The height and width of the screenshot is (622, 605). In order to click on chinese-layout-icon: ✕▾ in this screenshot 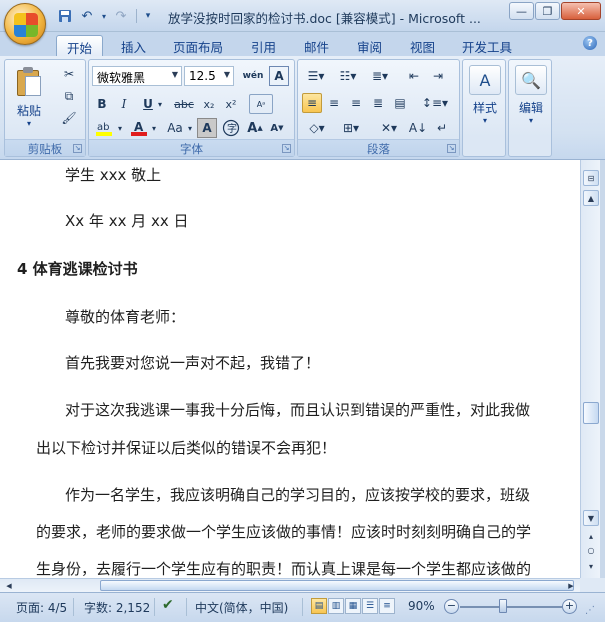, I will do `click(389, 128)`.